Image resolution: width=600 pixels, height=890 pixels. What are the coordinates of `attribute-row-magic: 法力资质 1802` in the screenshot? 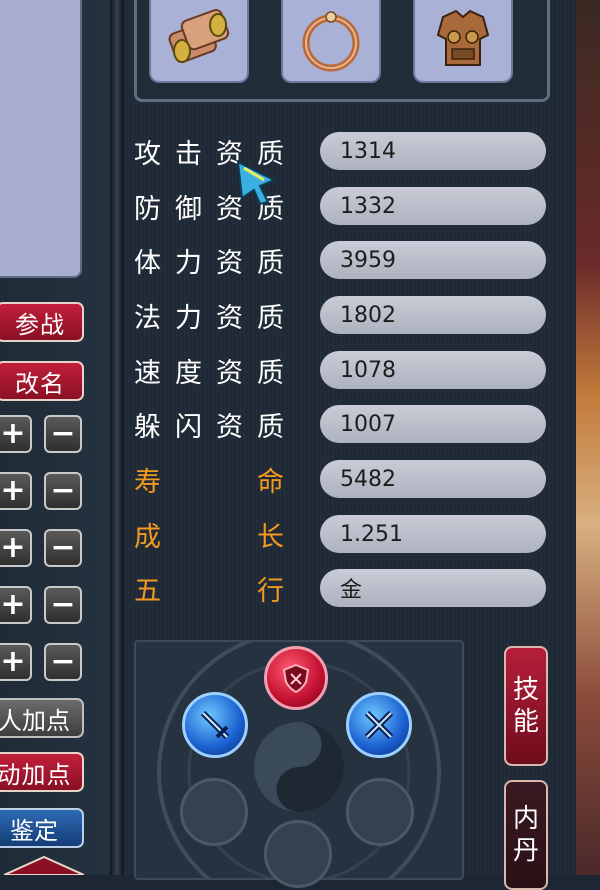 It's located at (350, 315).